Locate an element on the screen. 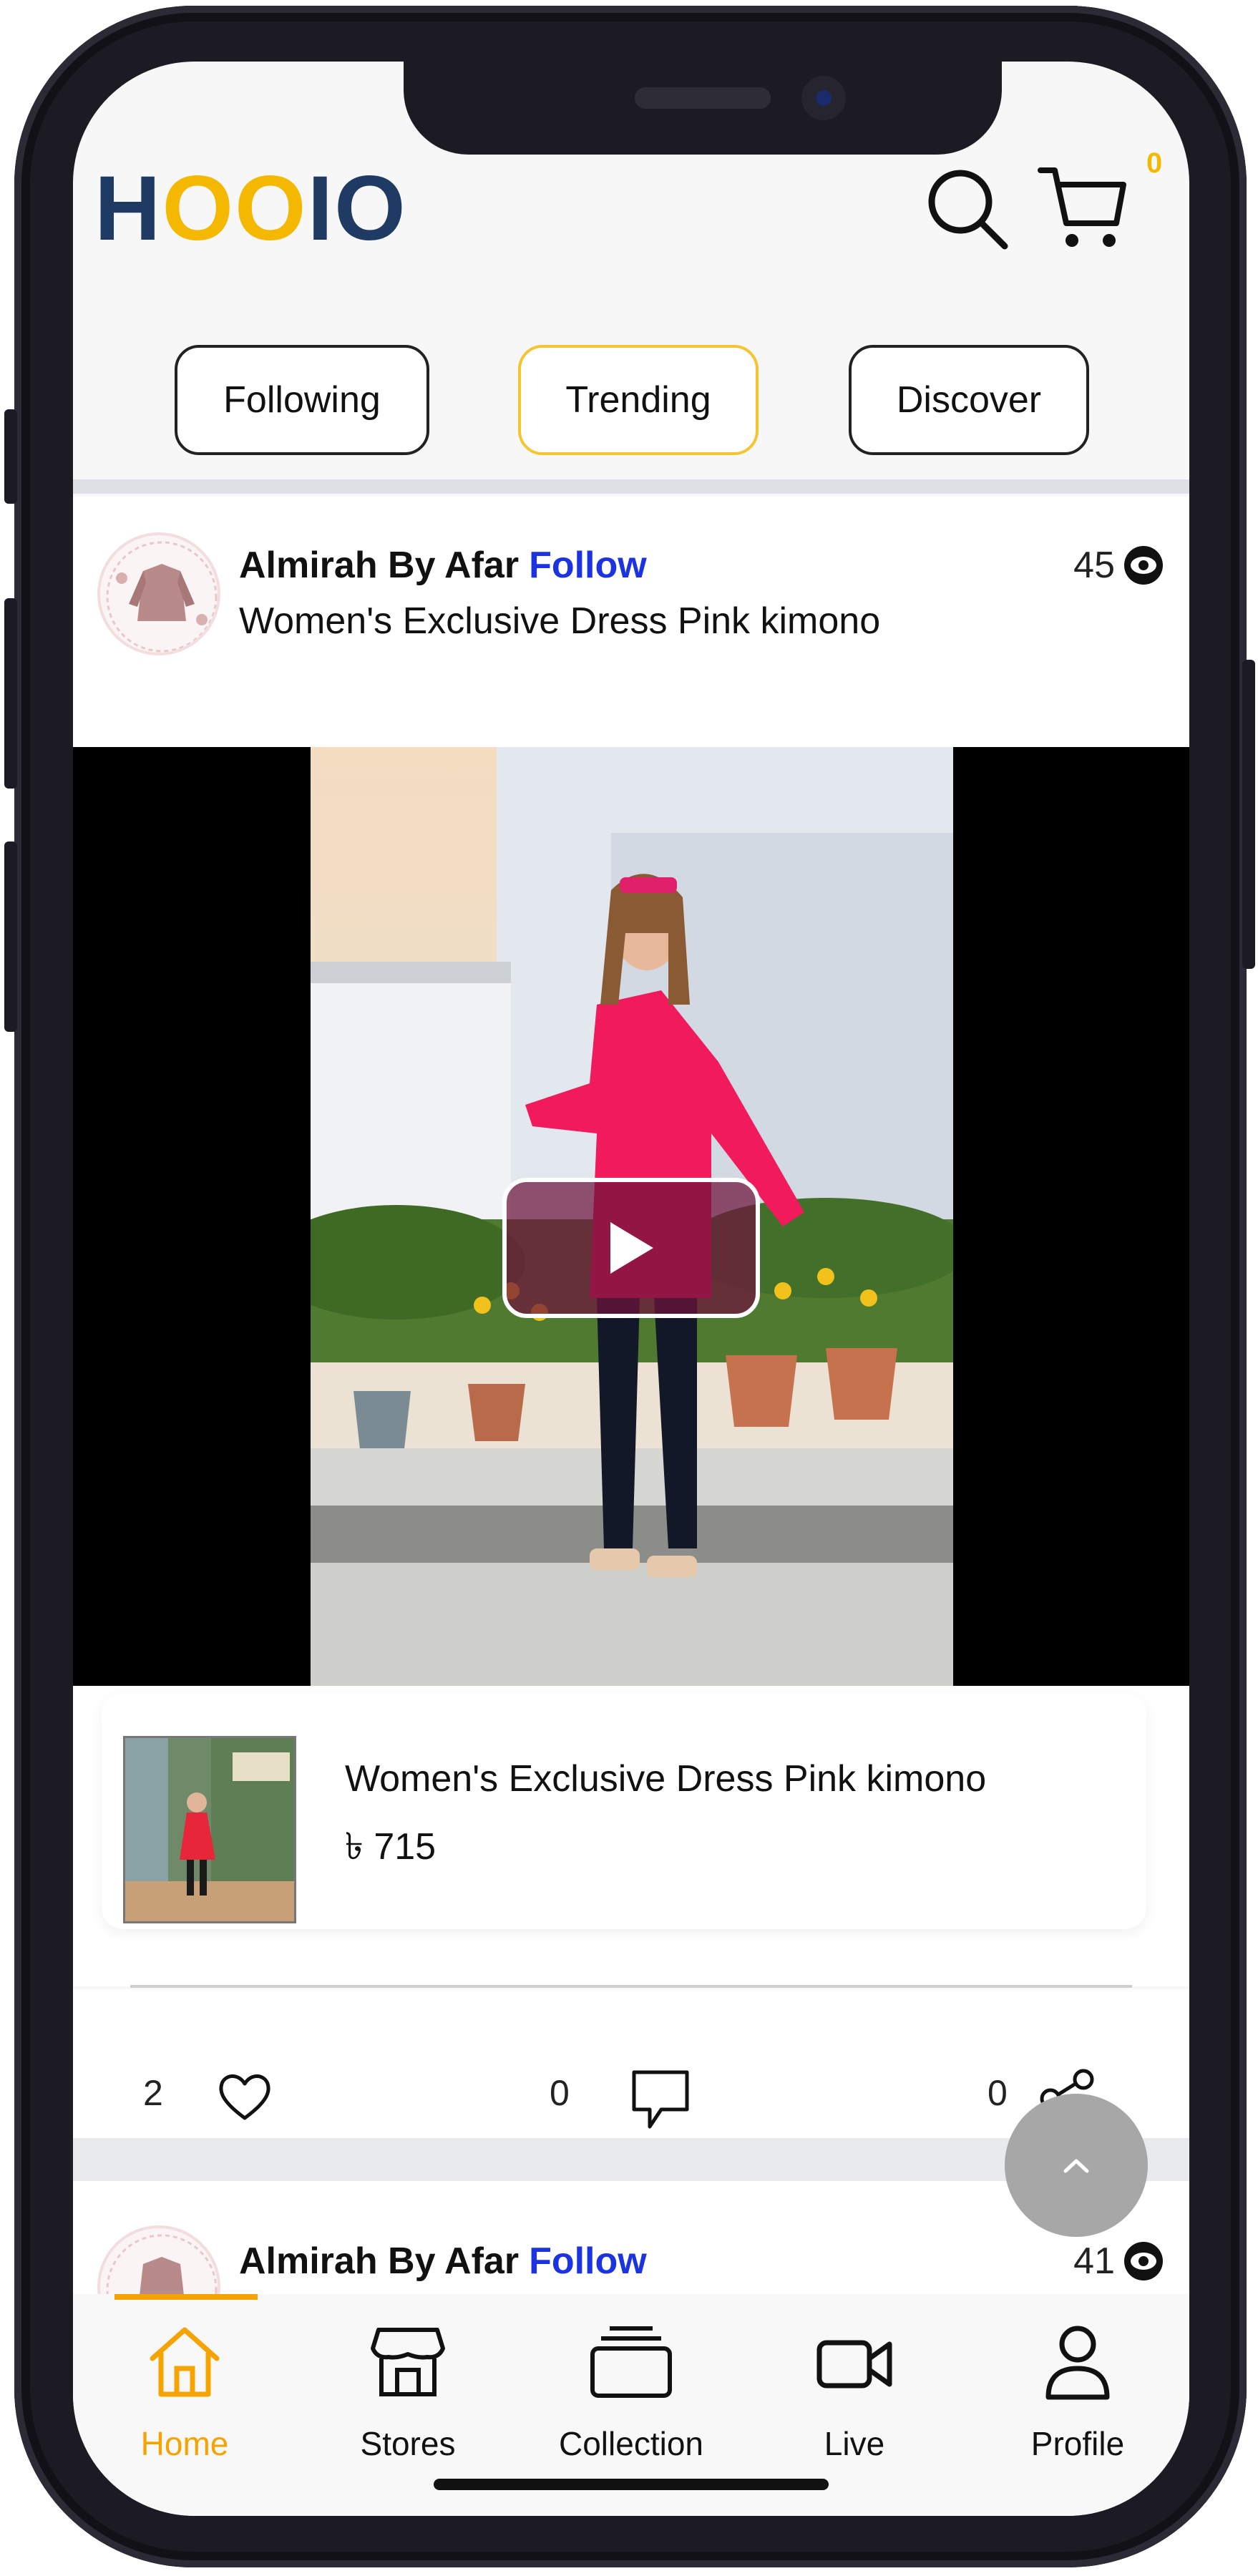 Image resolution: width=1258 pixels, height=2576 pixels. comment-count: 0 is located at coordinates (560, 2093).